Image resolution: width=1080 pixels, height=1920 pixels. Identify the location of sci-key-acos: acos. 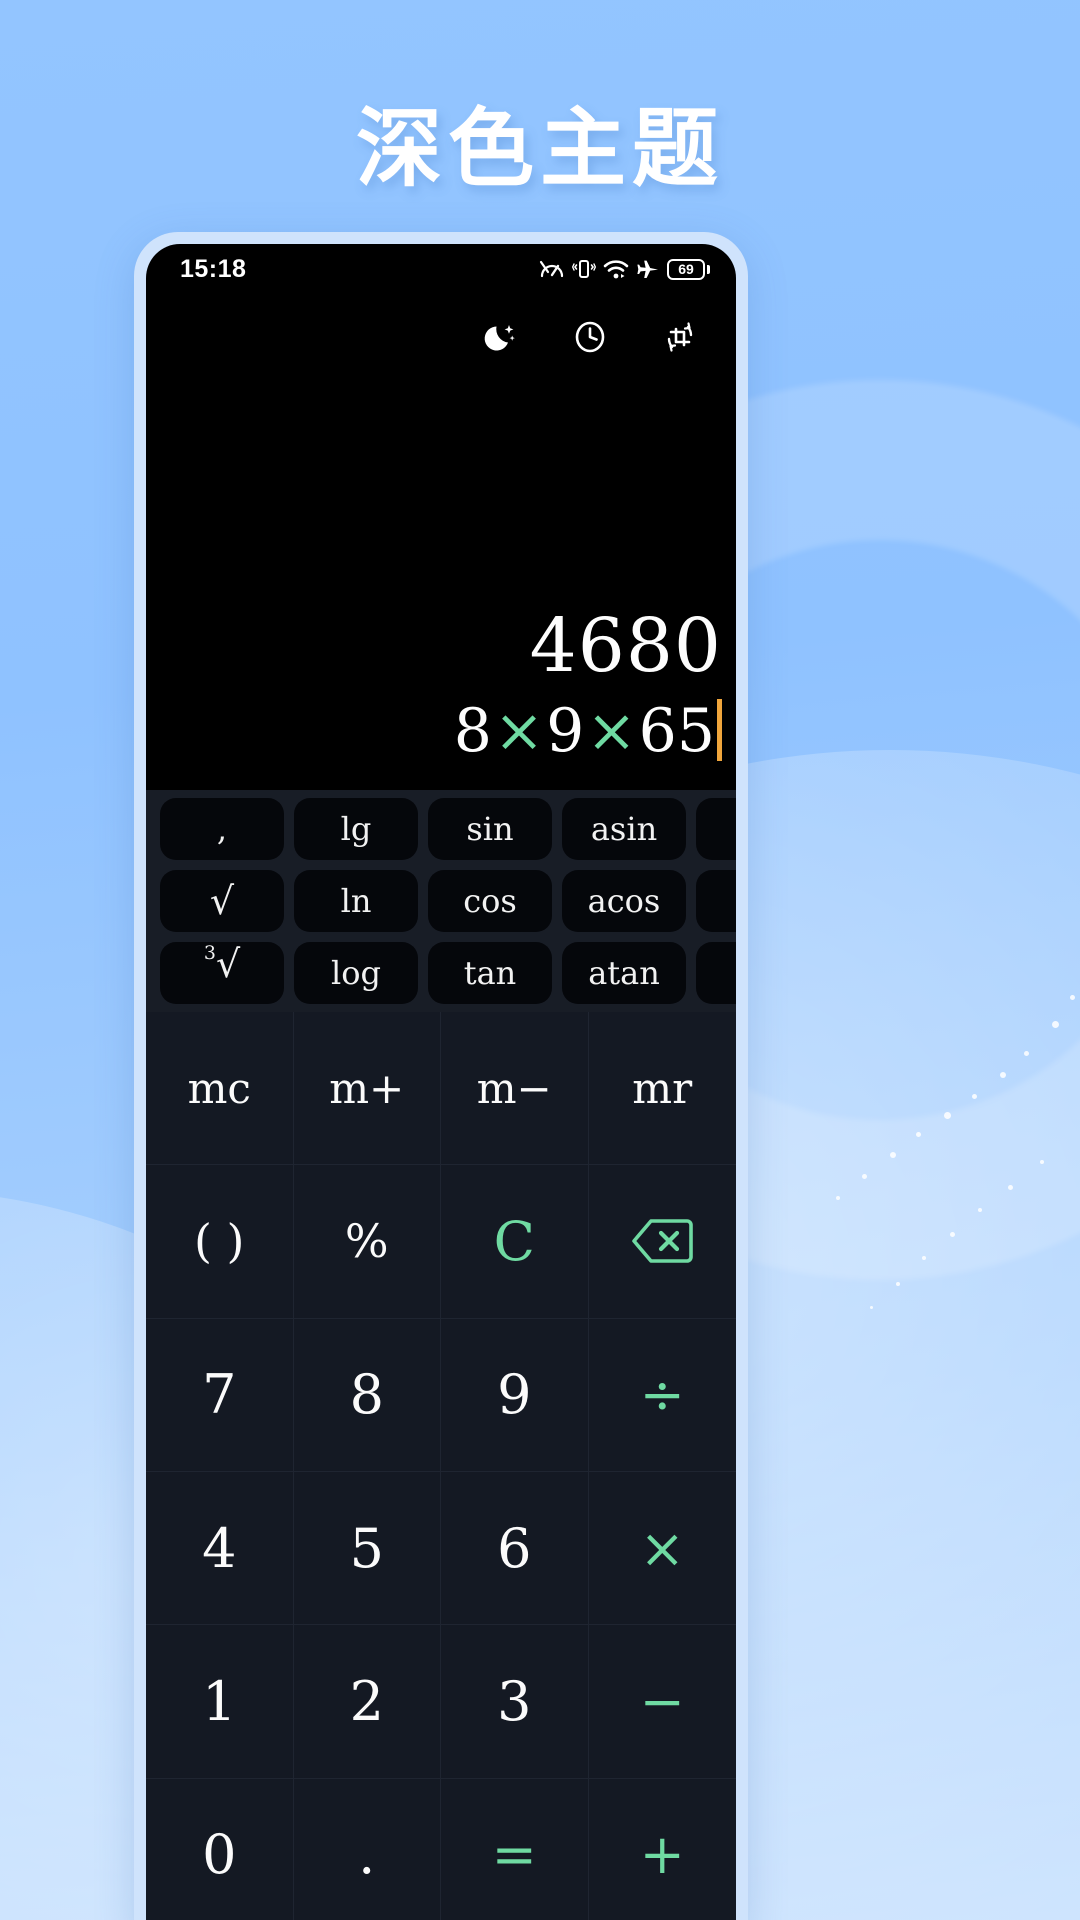
(624, 901).